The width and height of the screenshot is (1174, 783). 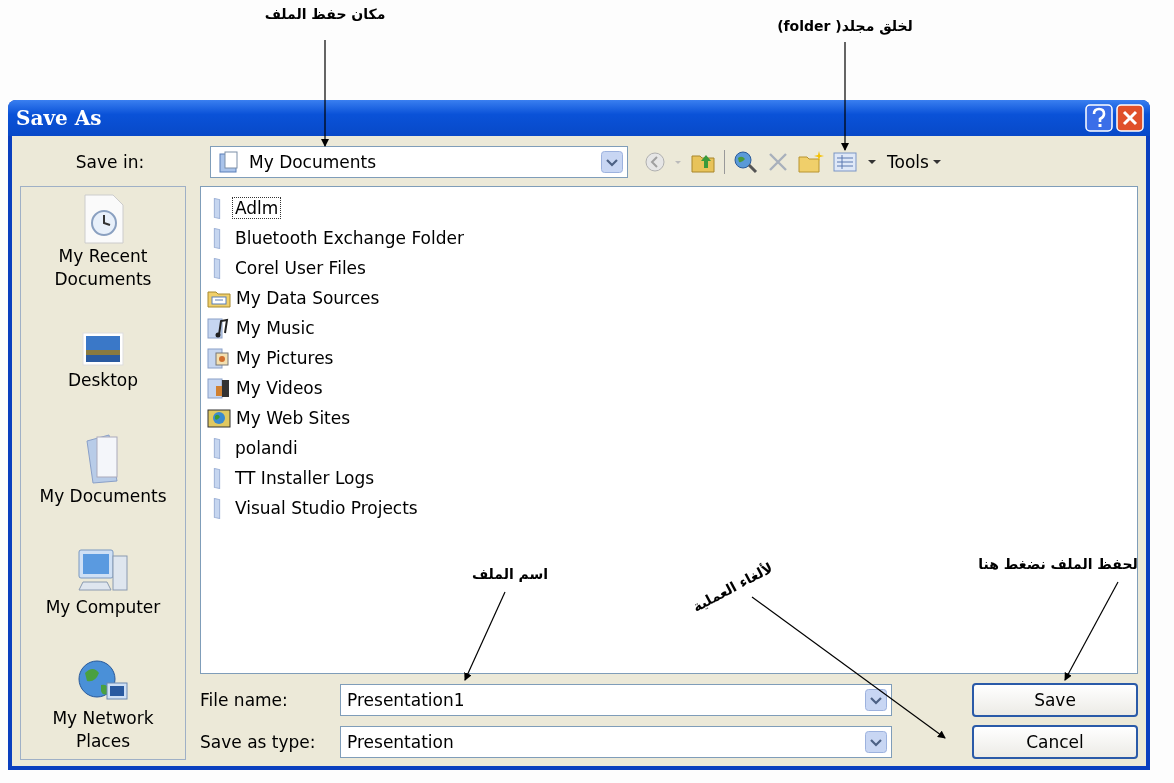 I want to click on close-icon, so click(x=1130, y=118).